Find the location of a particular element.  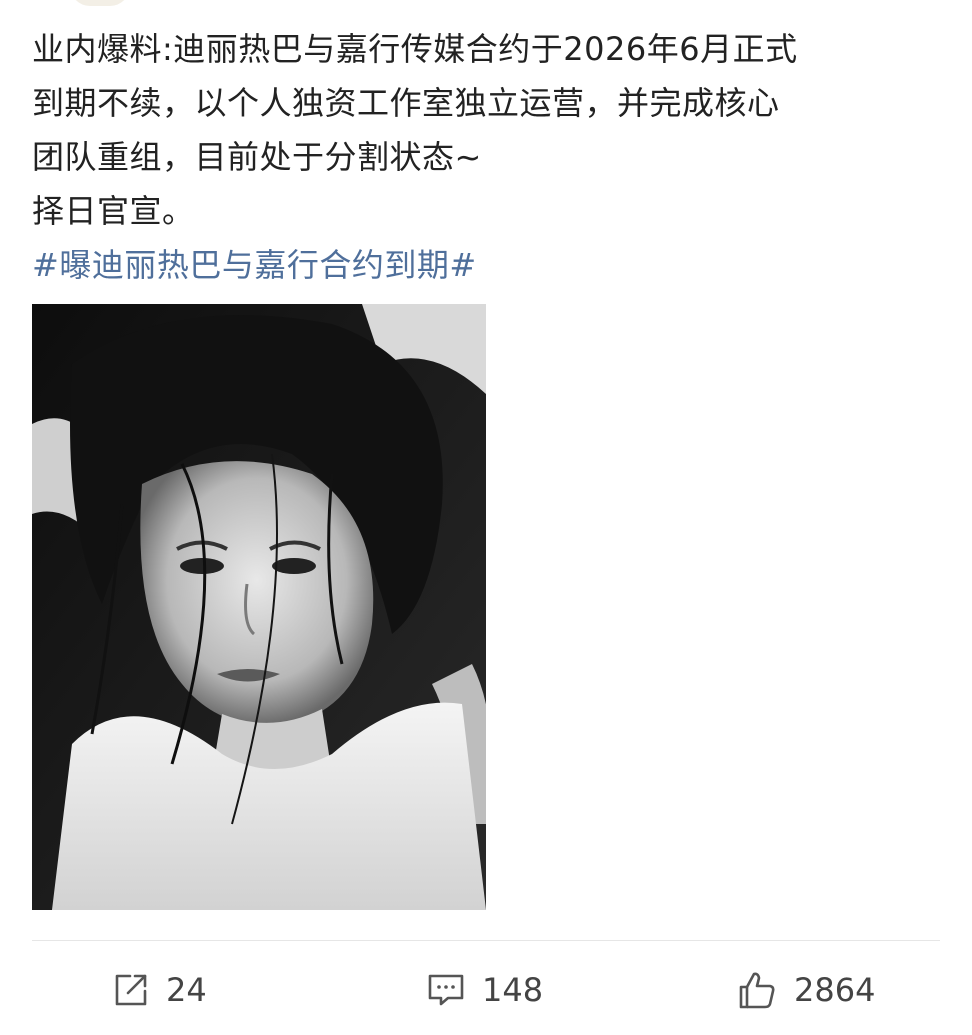

comment-icon is located at coordinates (446, 990).